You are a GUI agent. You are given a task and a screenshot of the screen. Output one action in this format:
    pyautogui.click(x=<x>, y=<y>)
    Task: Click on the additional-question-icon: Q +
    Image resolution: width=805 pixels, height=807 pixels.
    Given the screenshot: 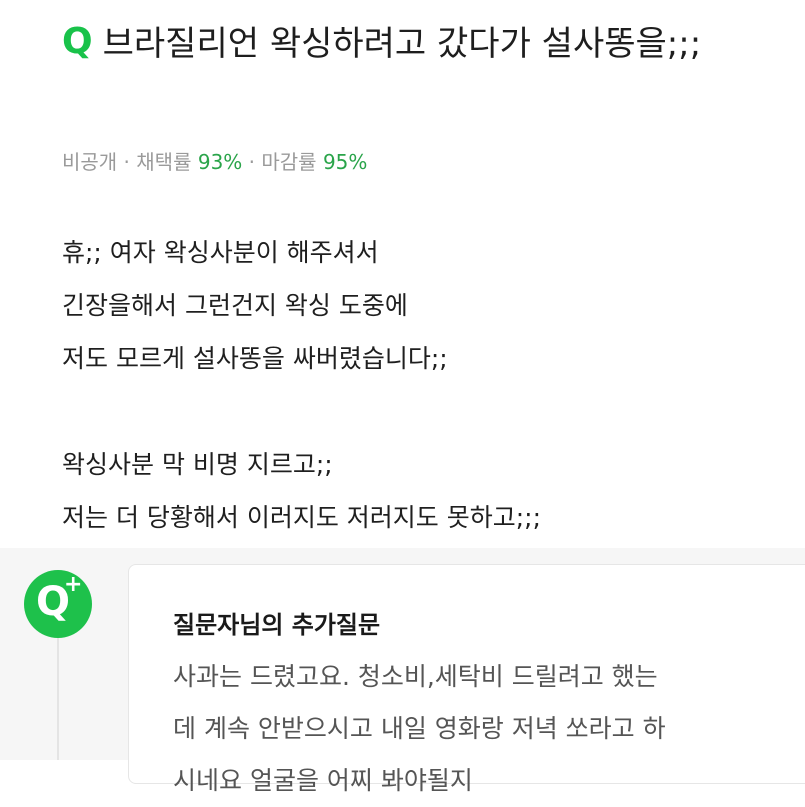 What is the action you would take?
    pyautogui.click(x=58, y=604)
    